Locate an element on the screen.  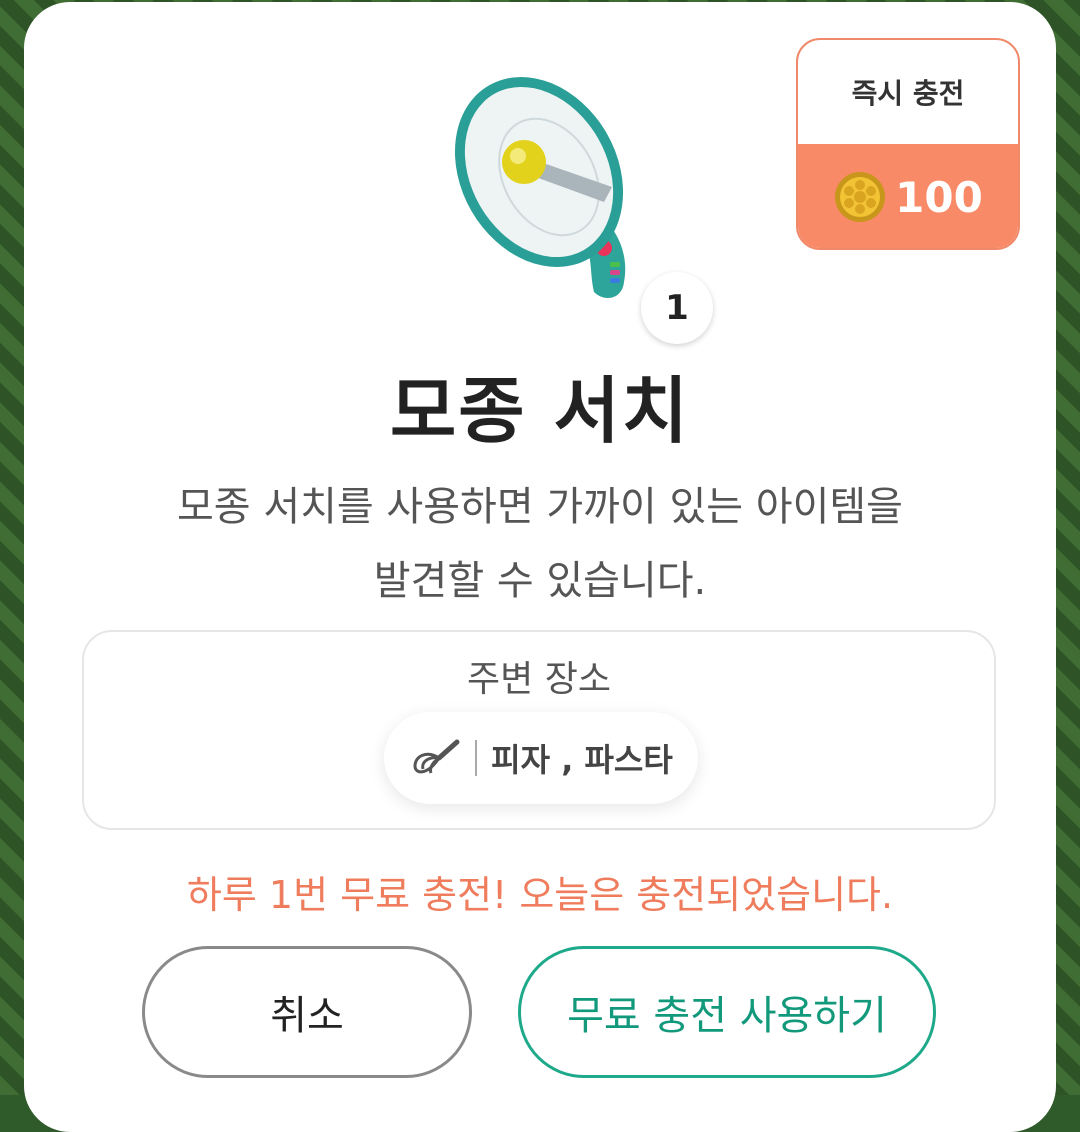
instant-charge-price: 100 is located at coordinates (908, 196).